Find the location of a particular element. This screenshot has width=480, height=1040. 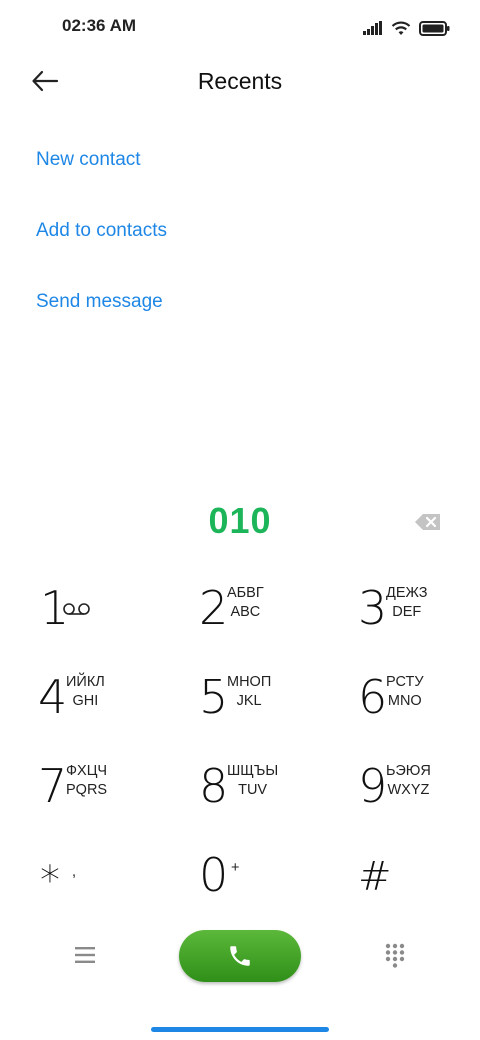

key-digit: 2 is located at coordinates (214, 608).